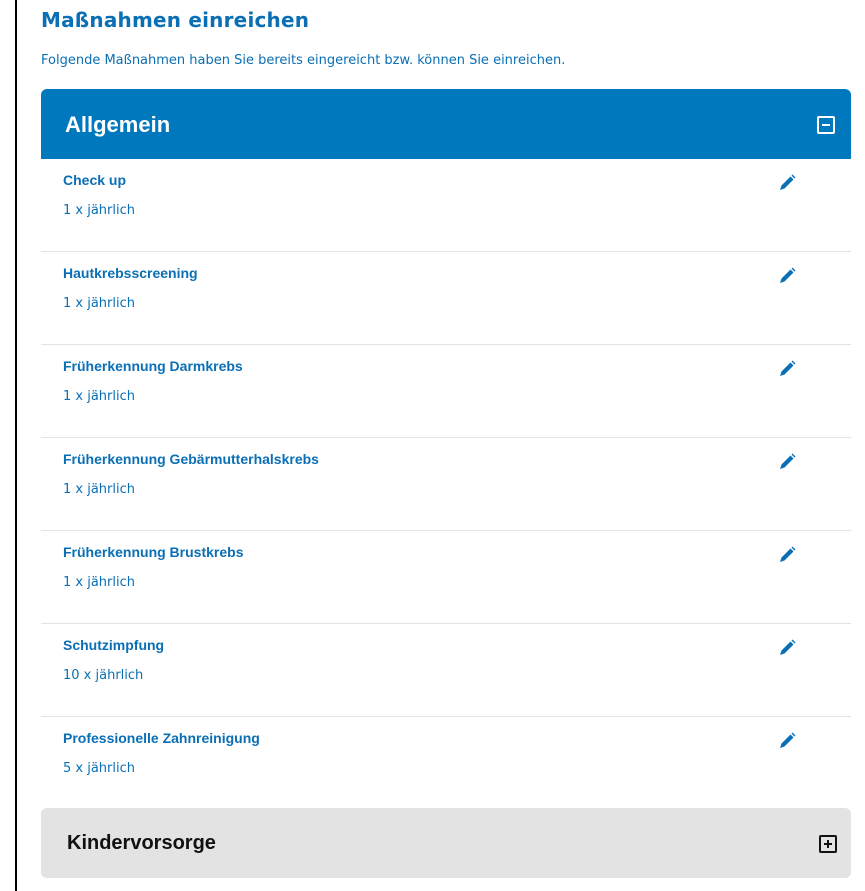 This screenshot has width=865, height=891. Describe the element at coordinates (118, 124) in the screenshot. I see `section-title: Allgemein` at that location.